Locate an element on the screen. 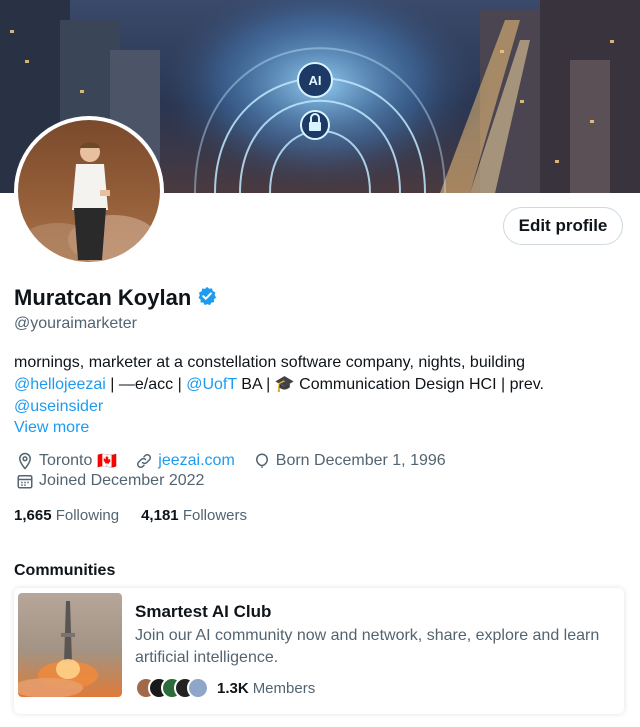  graduation-cap-icon: 🎓 is located at coordinates (284, 384).